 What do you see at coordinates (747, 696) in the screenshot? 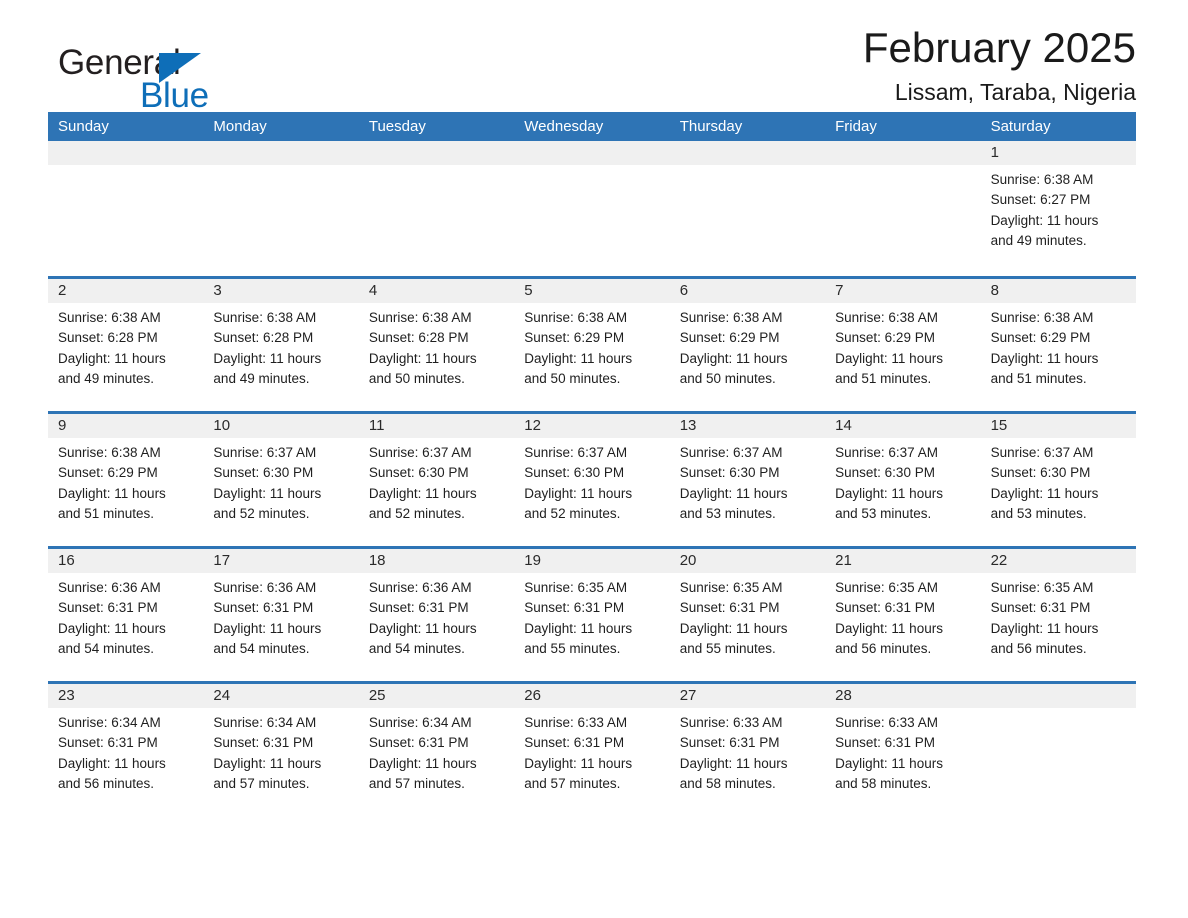
I see `day-number-band: 27` at bounding box center [747, 696].